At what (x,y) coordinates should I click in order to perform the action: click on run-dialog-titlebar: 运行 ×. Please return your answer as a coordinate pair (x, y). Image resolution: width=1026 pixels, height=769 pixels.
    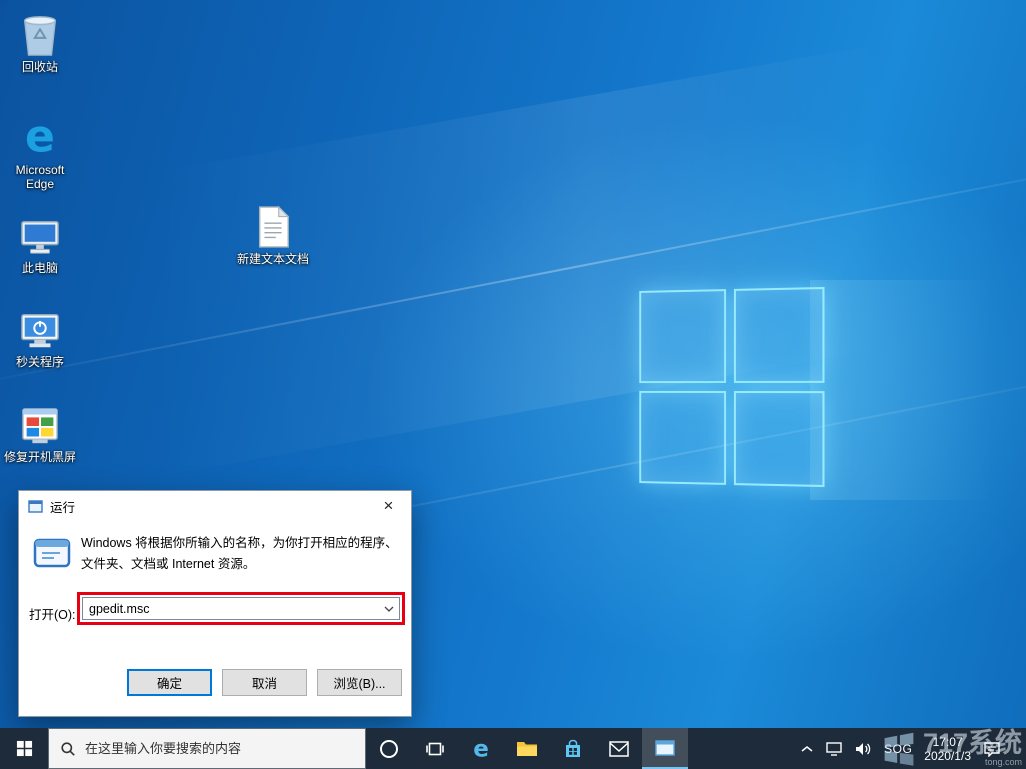
    Looking at the image, I should click on (215, 506).